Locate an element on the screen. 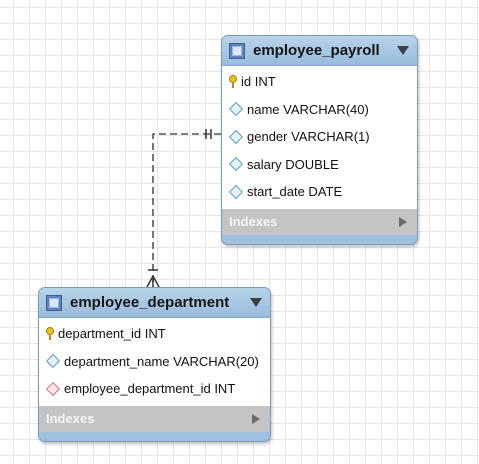 This screenshot has height=464, width=479. column-row: department_name VARCHAR(20) is located at coordinates (154, 362).